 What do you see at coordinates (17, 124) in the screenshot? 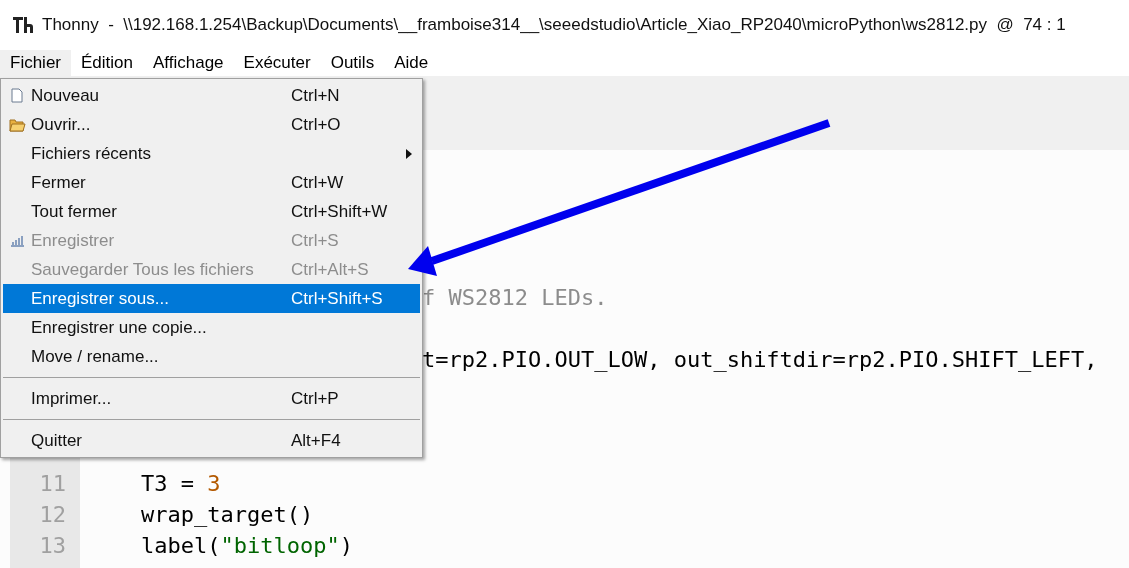
I see `folder-icon` at bounding box center [17, 124].